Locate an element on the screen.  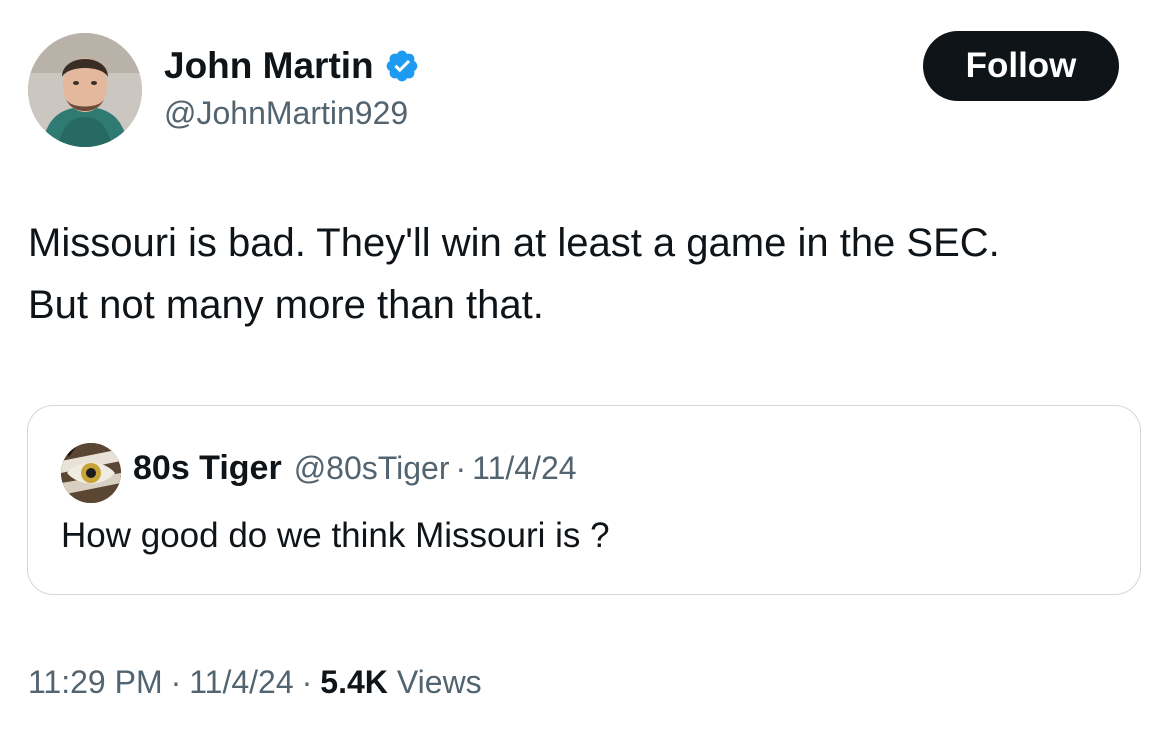
tweet-time: 11:29 PM is located at coordinates (95, 682).